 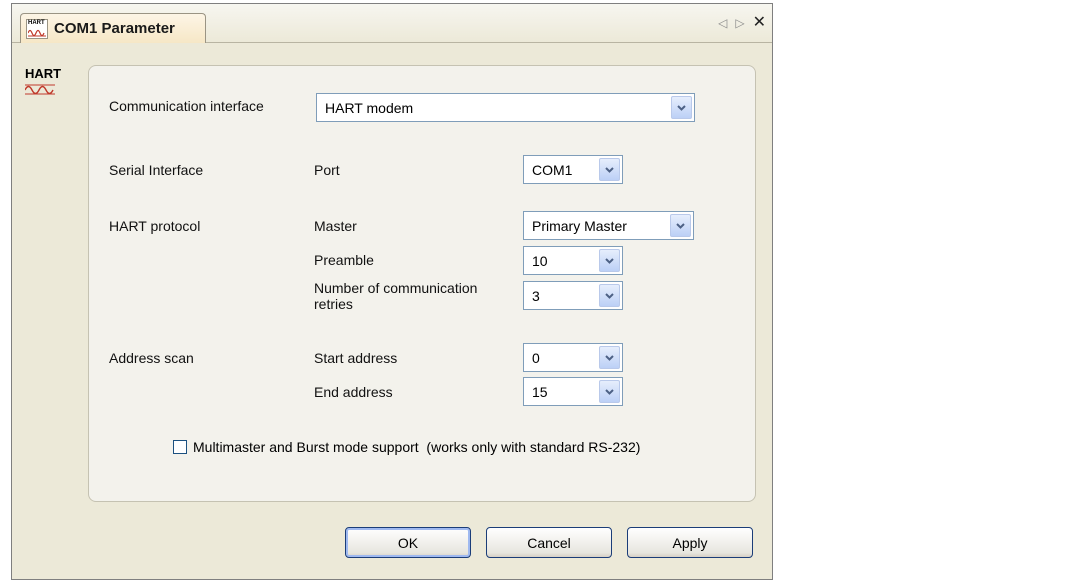 What do you see at coordinates (552, 170) in the screenshot?
I see `port-value: COM1` at bounding box center [552, 170].